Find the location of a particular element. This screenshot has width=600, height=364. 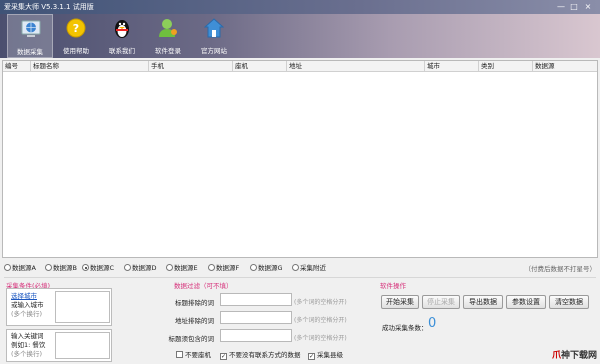

select-city-link: 选择城市 is located at coordinates (24, 296).